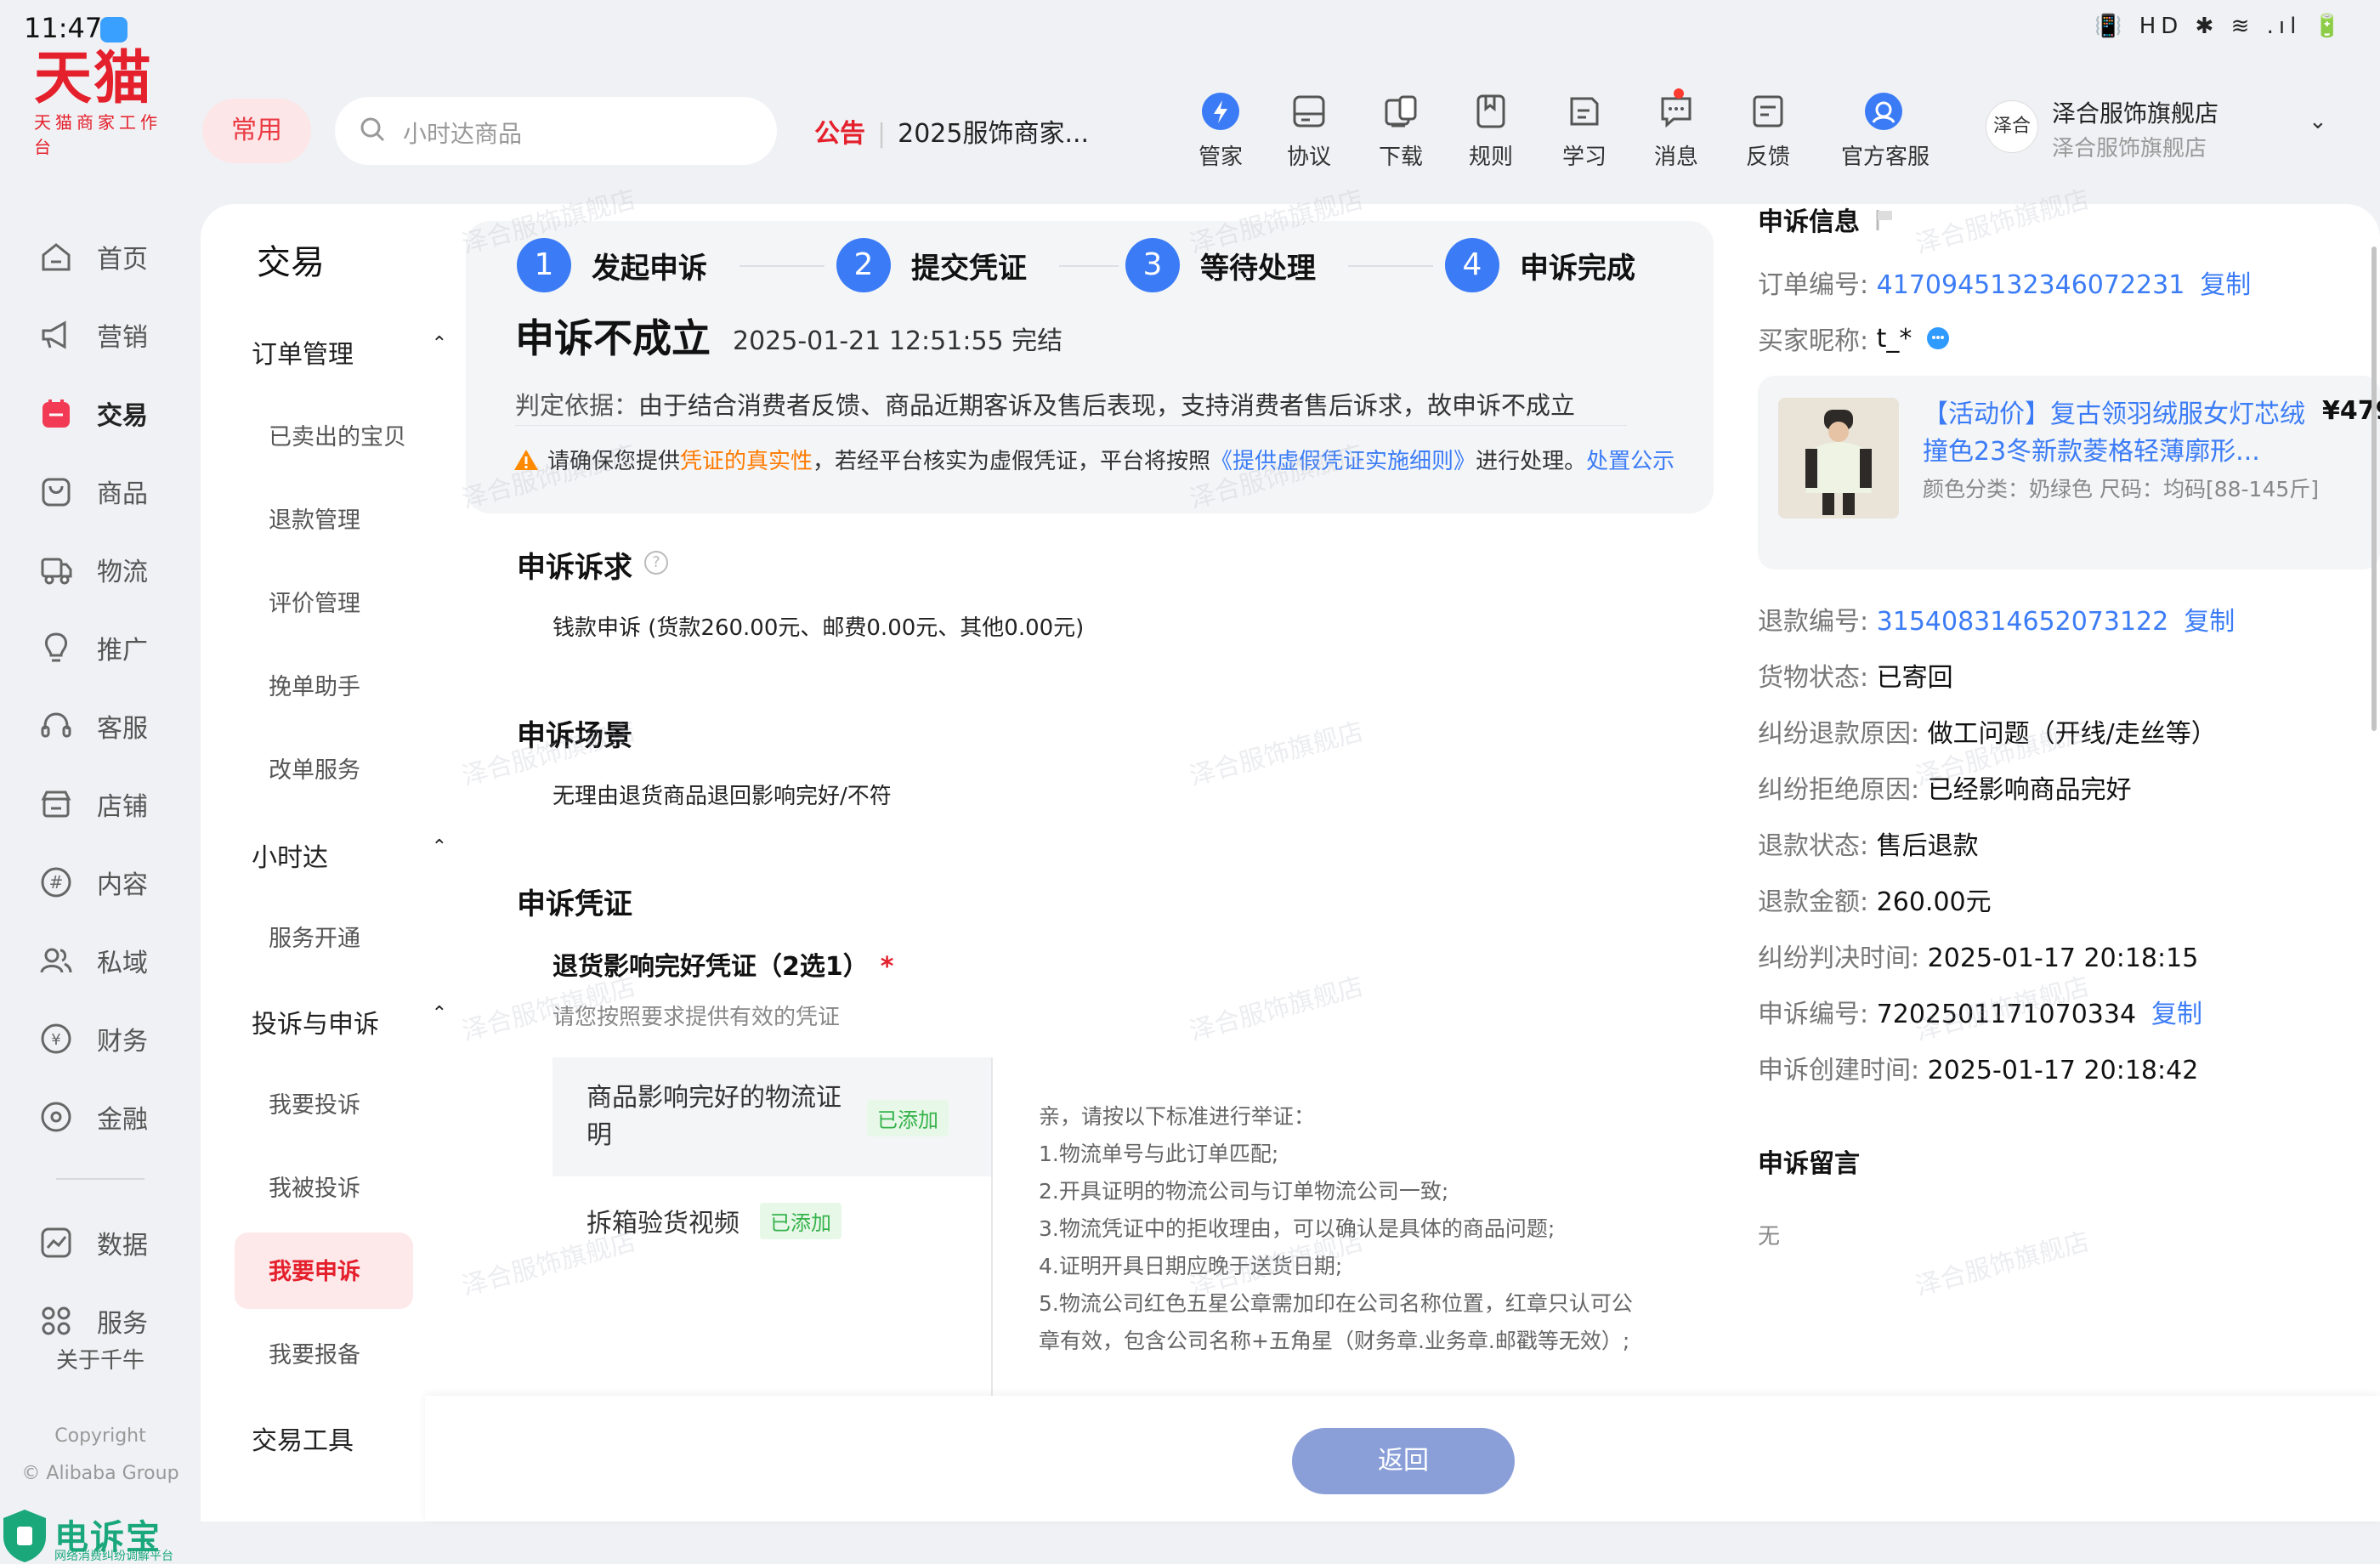 The height and width of the screenshot is (1564, 2380). Describe the element at coordinates (122, 416) in the screenshot. I see `sidebar-item-label: 交易` at that location.